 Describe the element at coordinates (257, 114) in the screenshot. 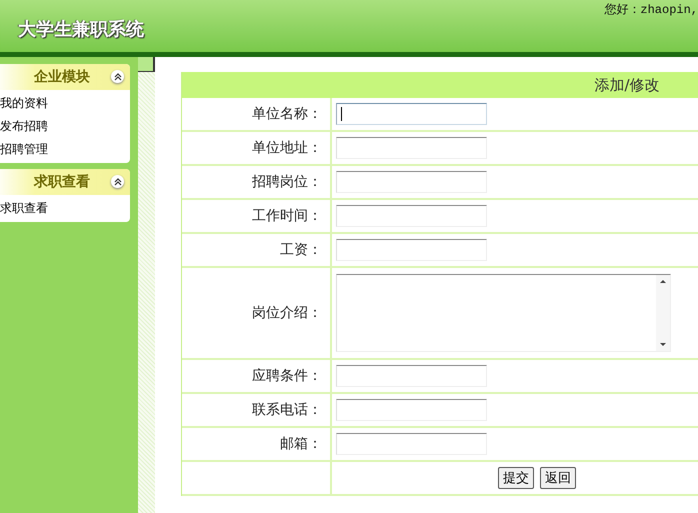

I see `field-label: 单位名称：` at that location.